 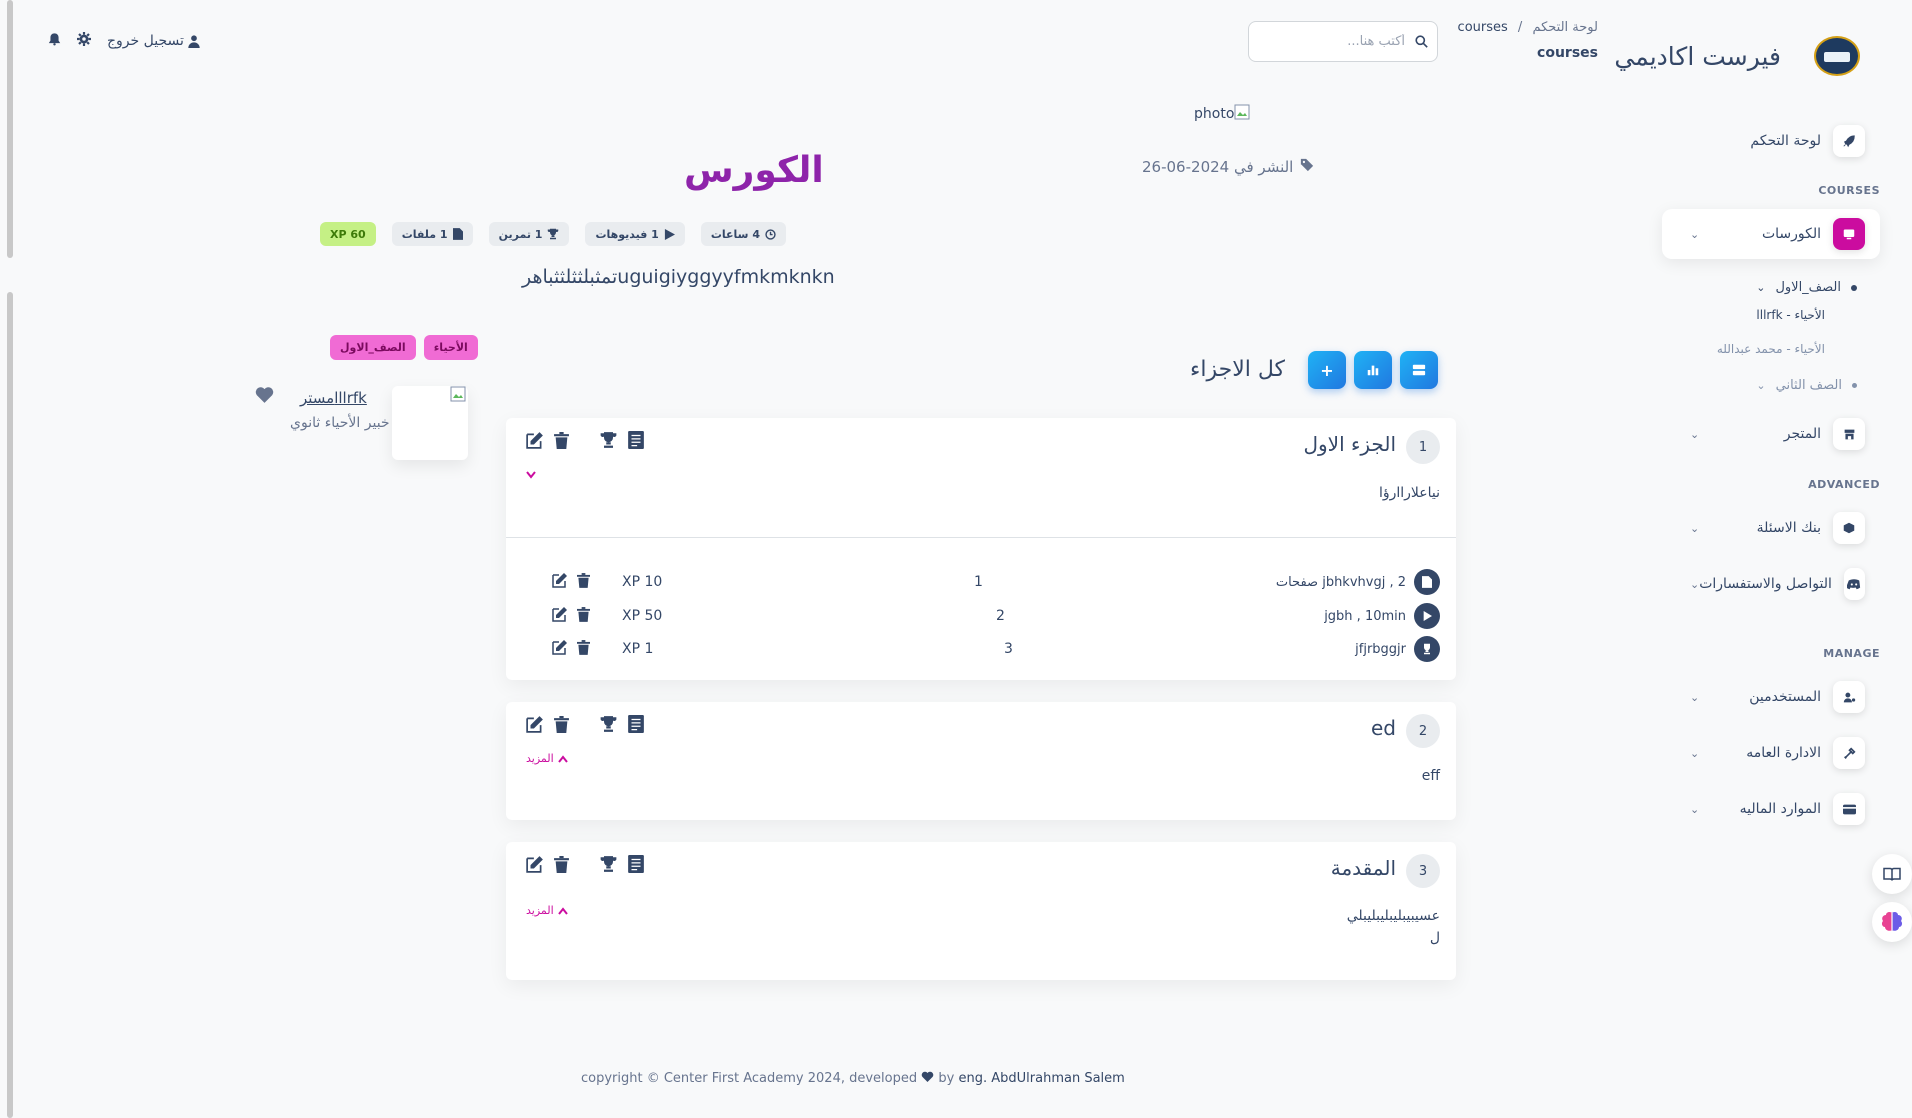 I want to click on store-icon, so click(x=1849, y=434).